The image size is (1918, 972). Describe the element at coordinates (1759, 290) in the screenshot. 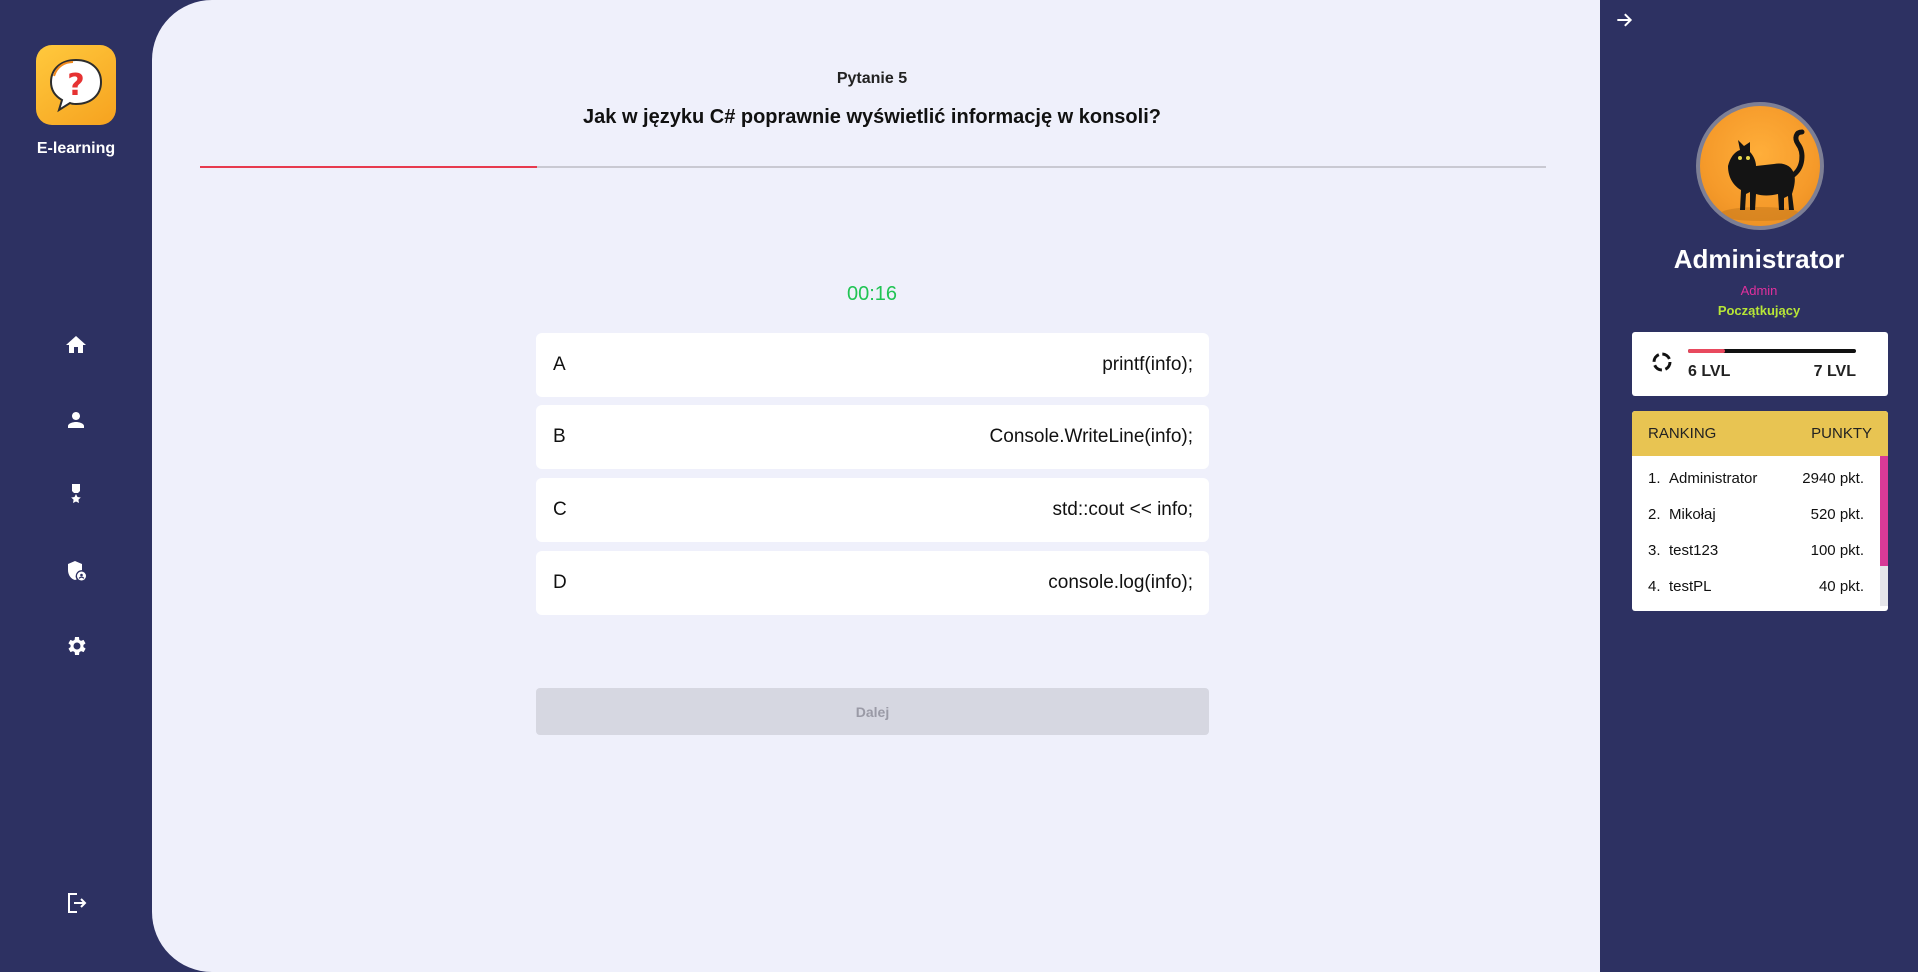

I see `user-role: Admin` at that location.